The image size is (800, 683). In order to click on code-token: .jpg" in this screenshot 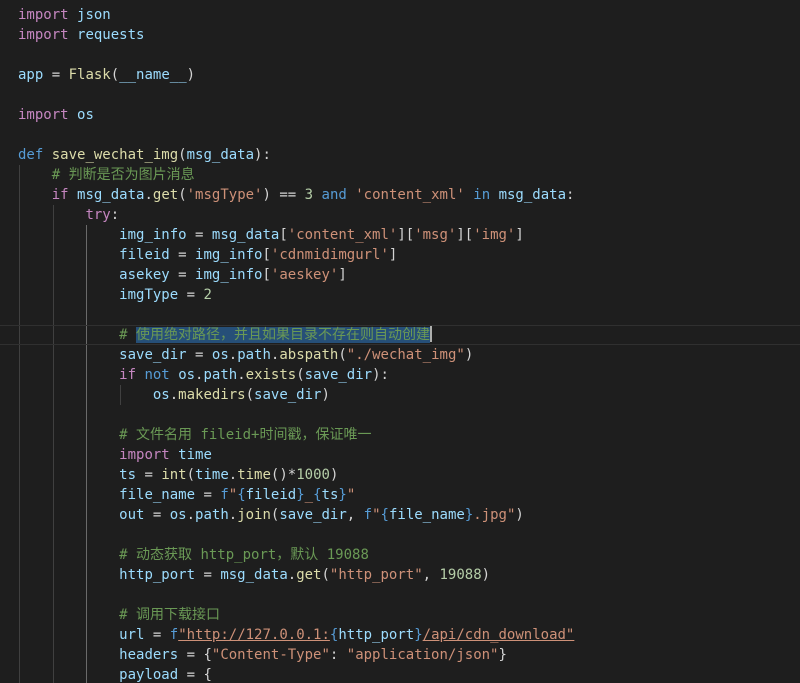, I will do `click(494, 515)`.